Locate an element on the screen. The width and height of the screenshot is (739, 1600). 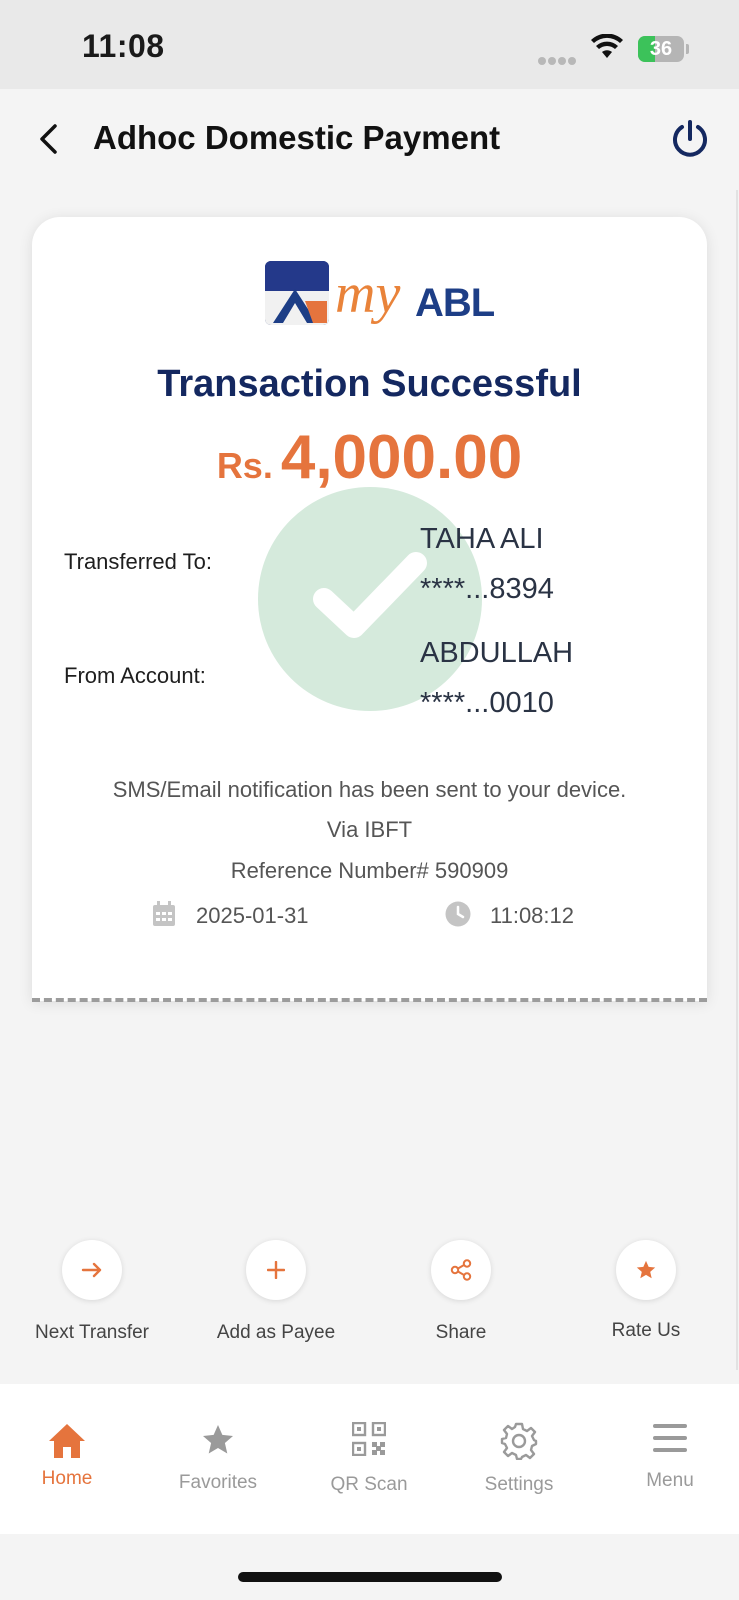
logo-text-my: my is located at coordinates (368, 294).